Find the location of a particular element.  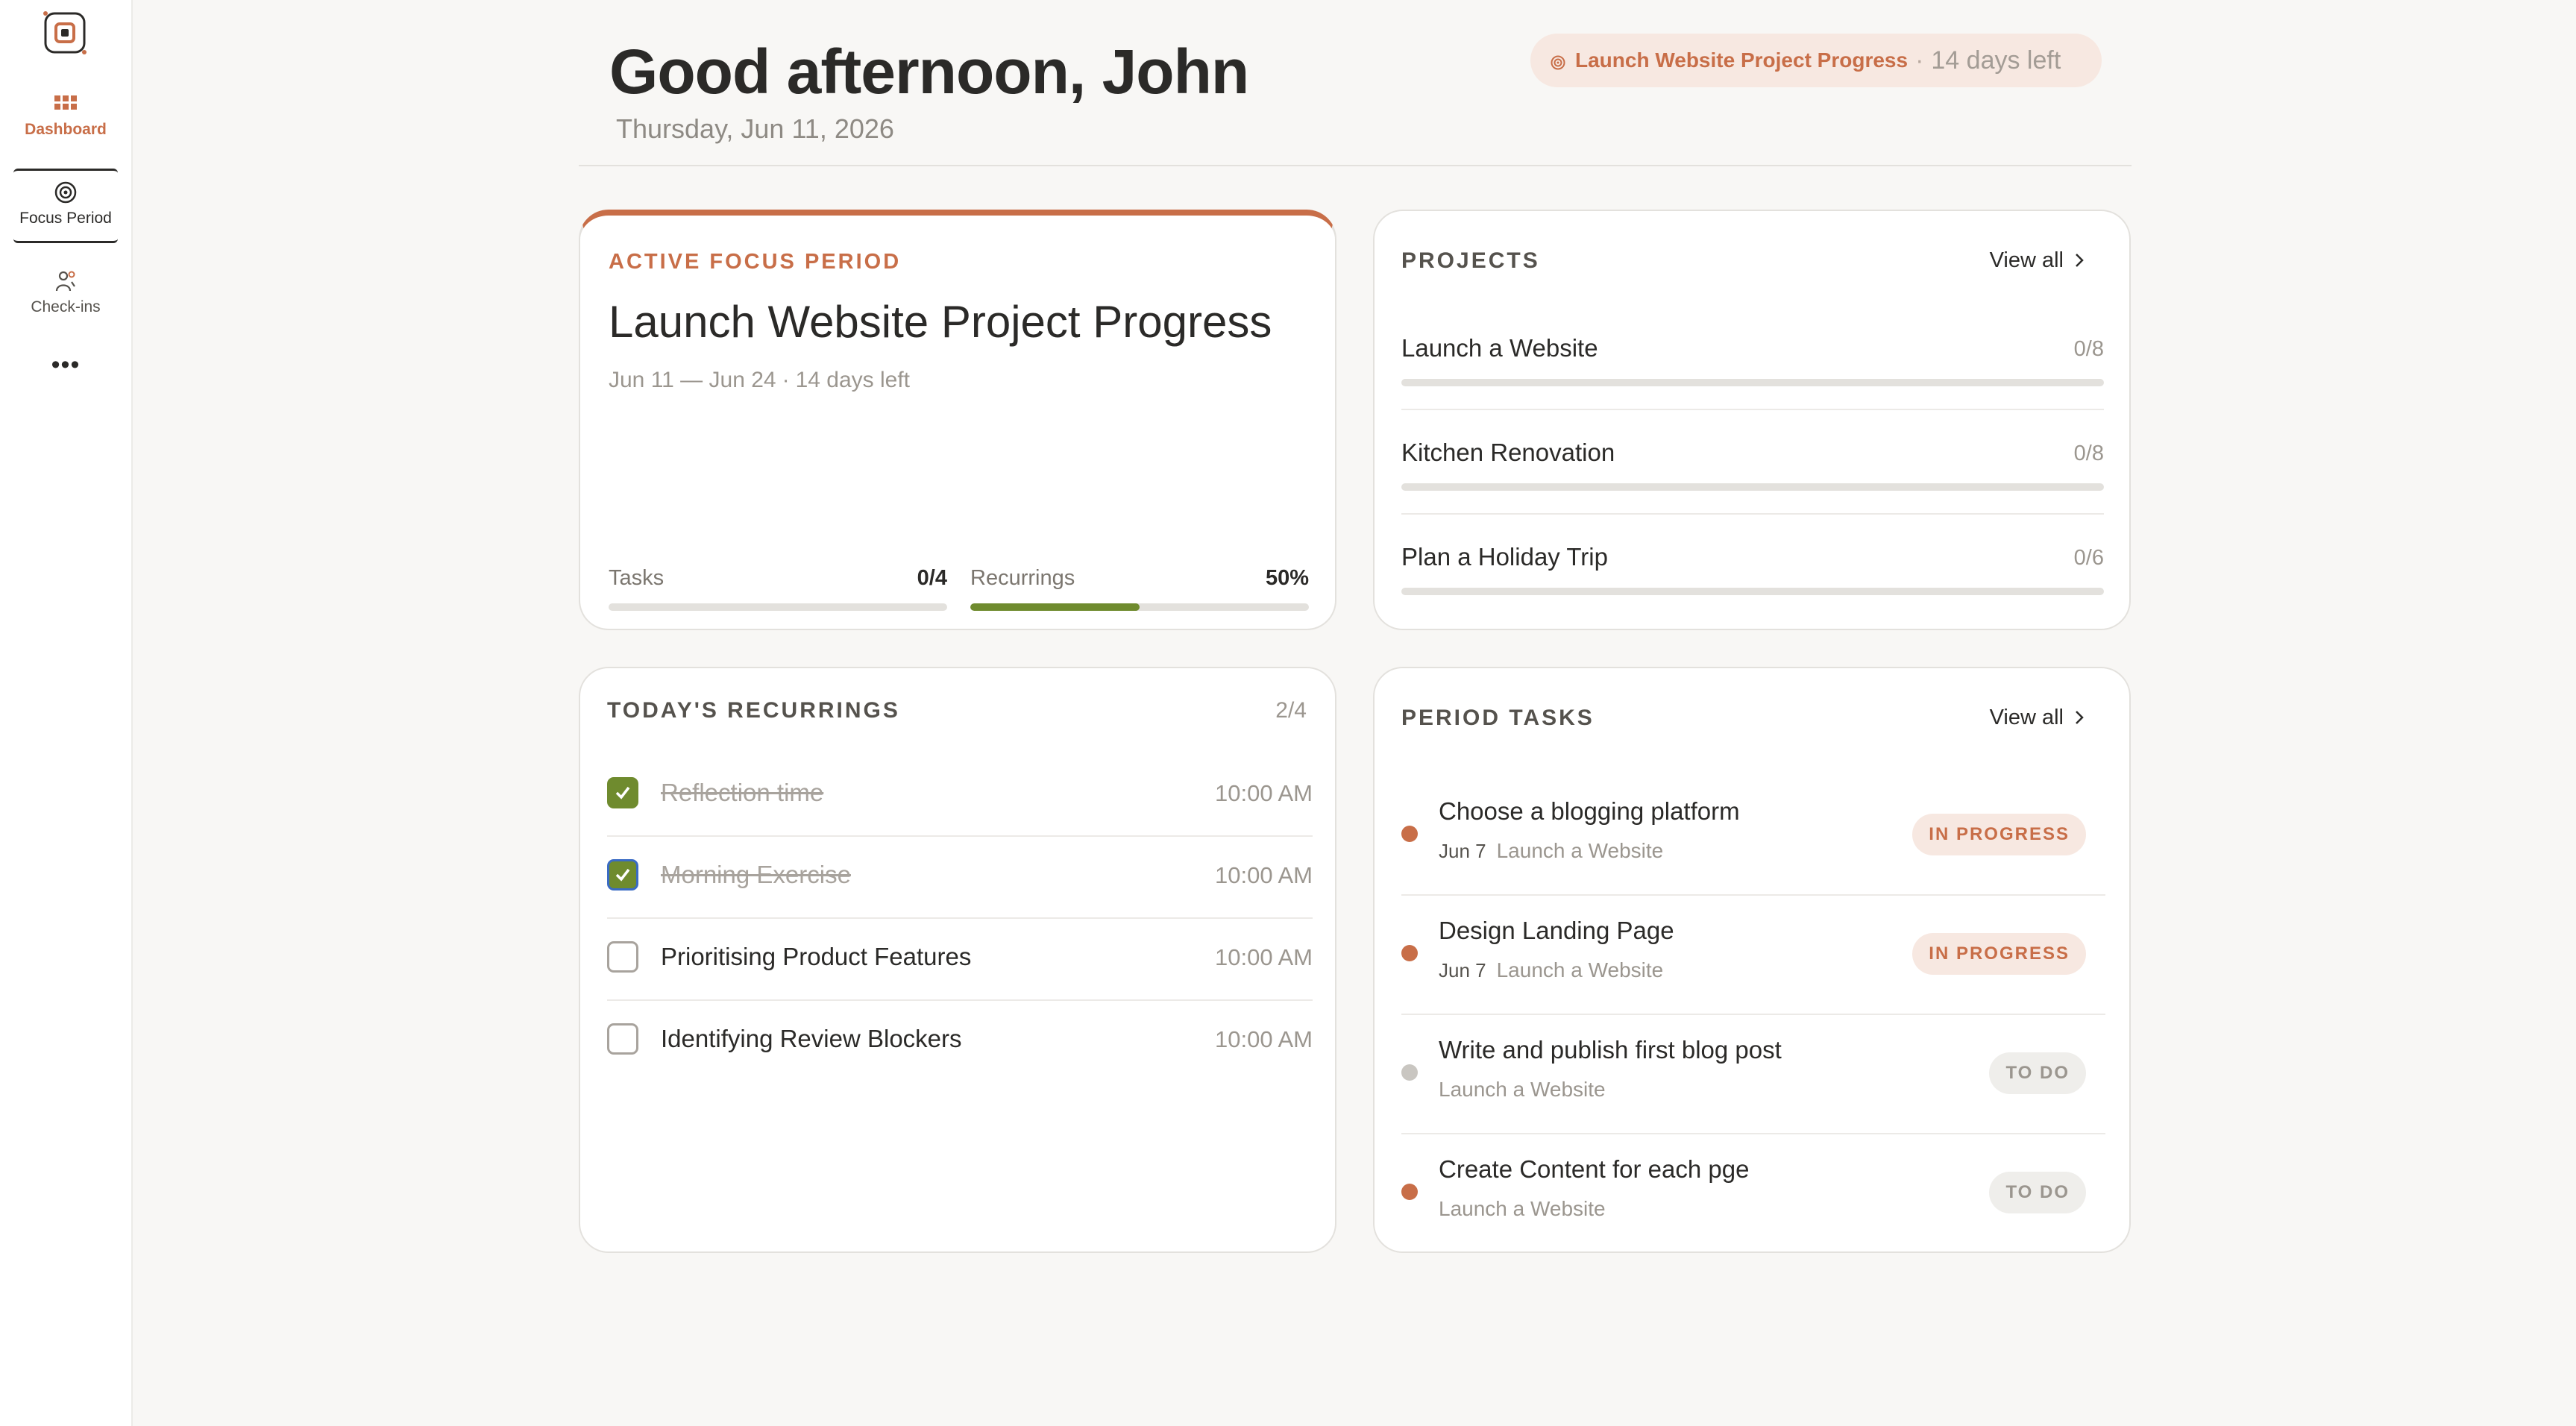

people-icon is located at coordinates (65, 281).